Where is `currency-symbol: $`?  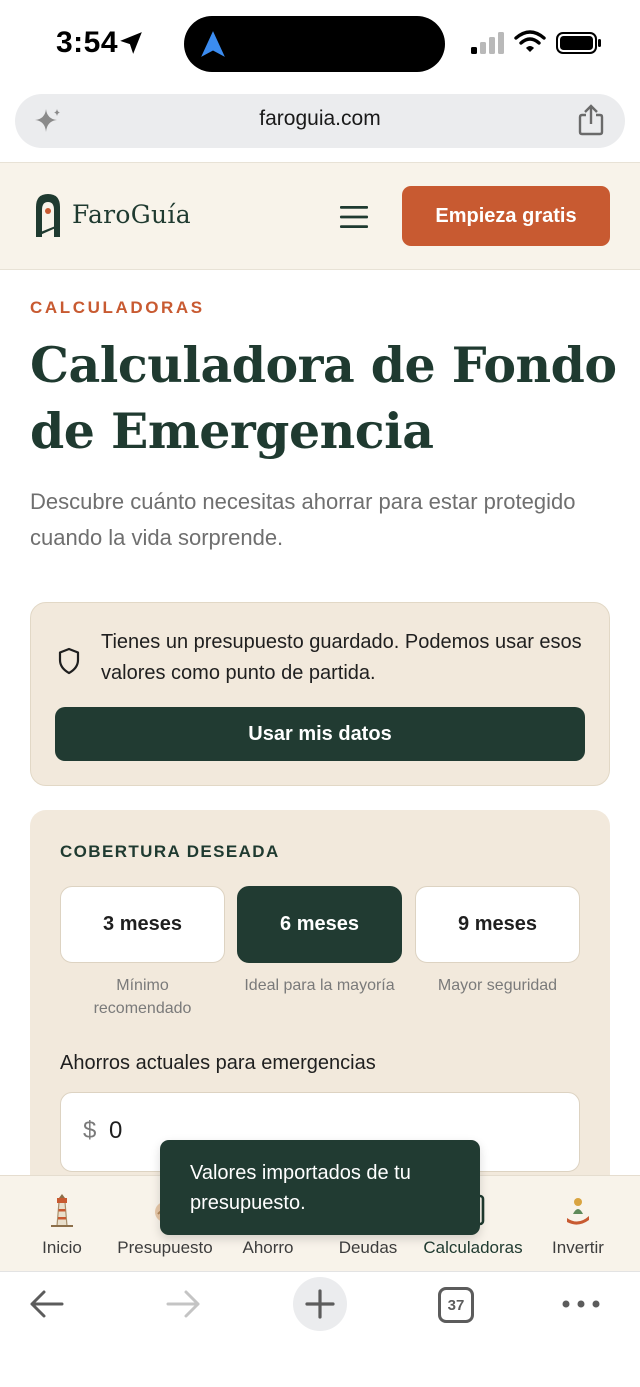
currency-symbol: $ is located at coordinates (90, 1130).